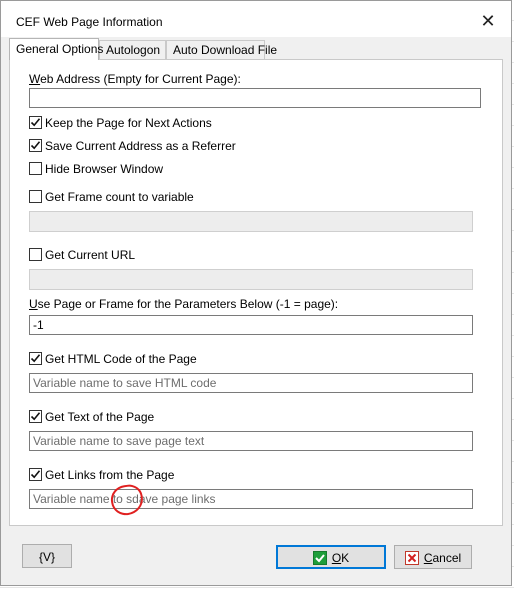 The image size is (514, 600). I want to click on current-url-variable-input, so click(251, 279).